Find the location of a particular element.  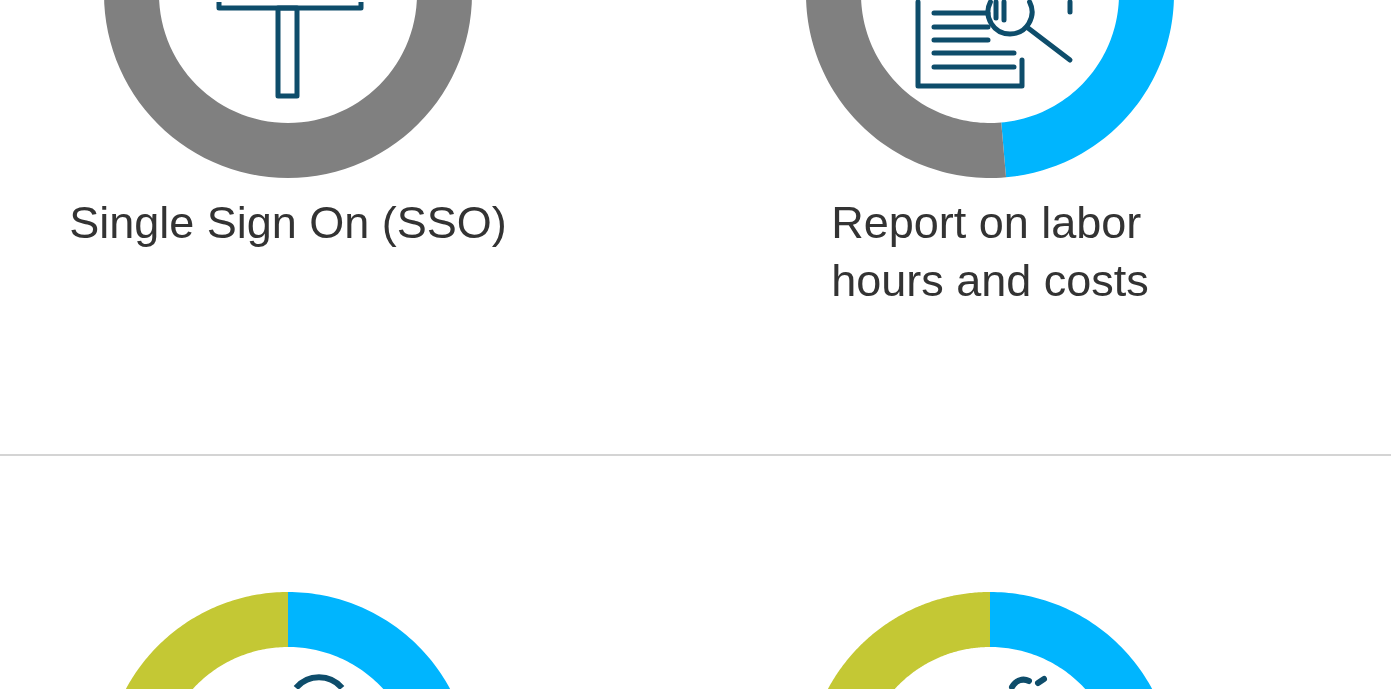

feature-label: Report on labor hours and costs is located at coordinates (990, 252).